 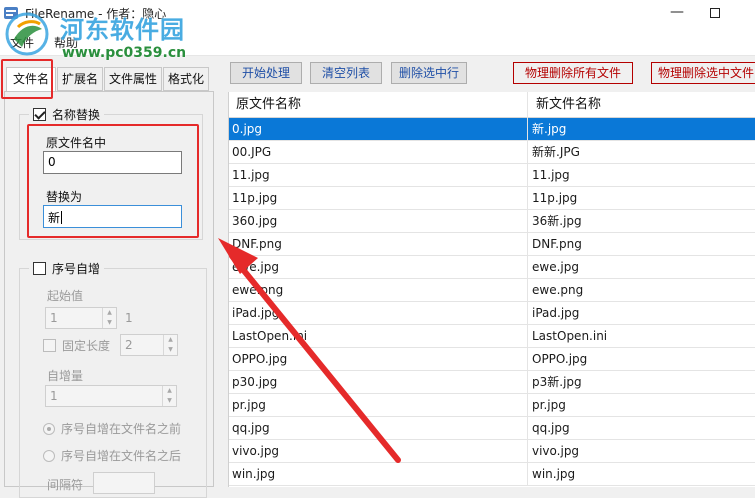 I want to click on cell-original-name: 11p.jpg, so click(x=378, y=198).